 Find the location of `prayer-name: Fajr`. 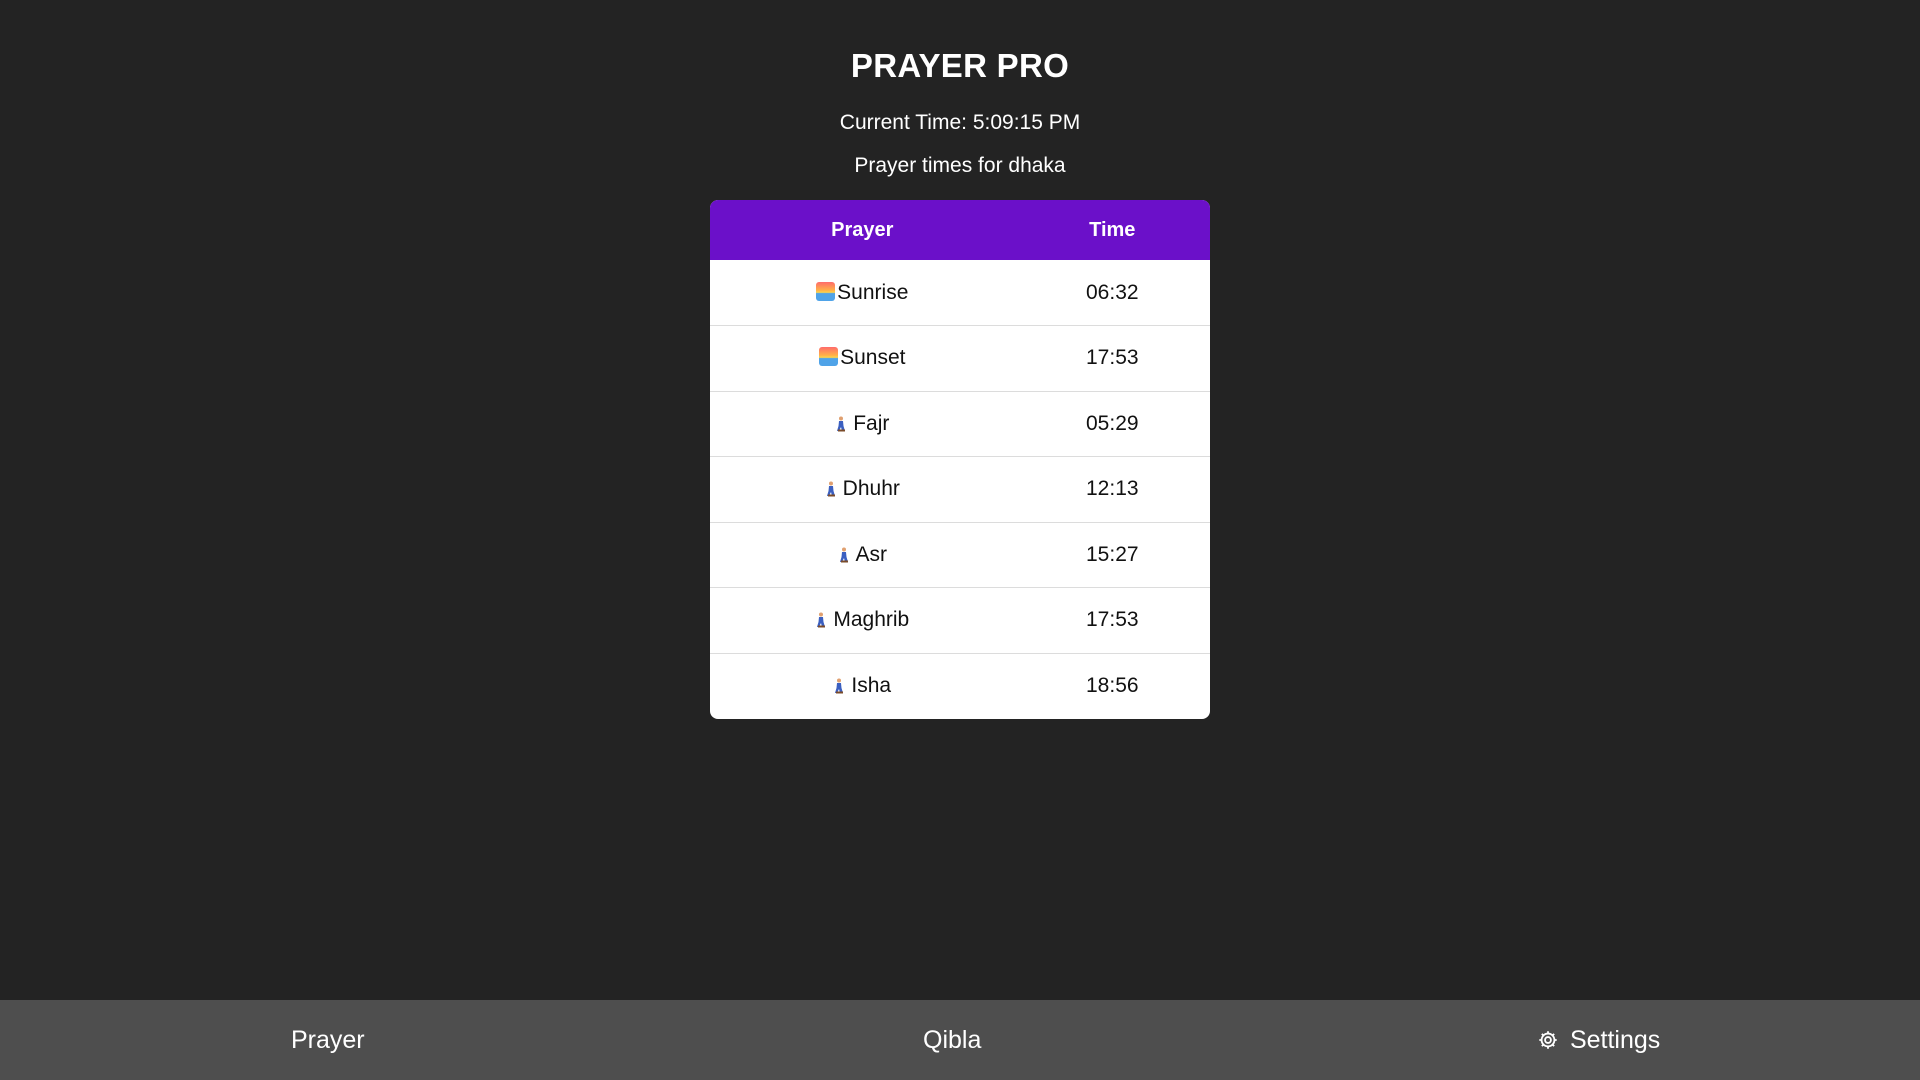

prayer-name: Fajr is located at coordinates (871, 423).